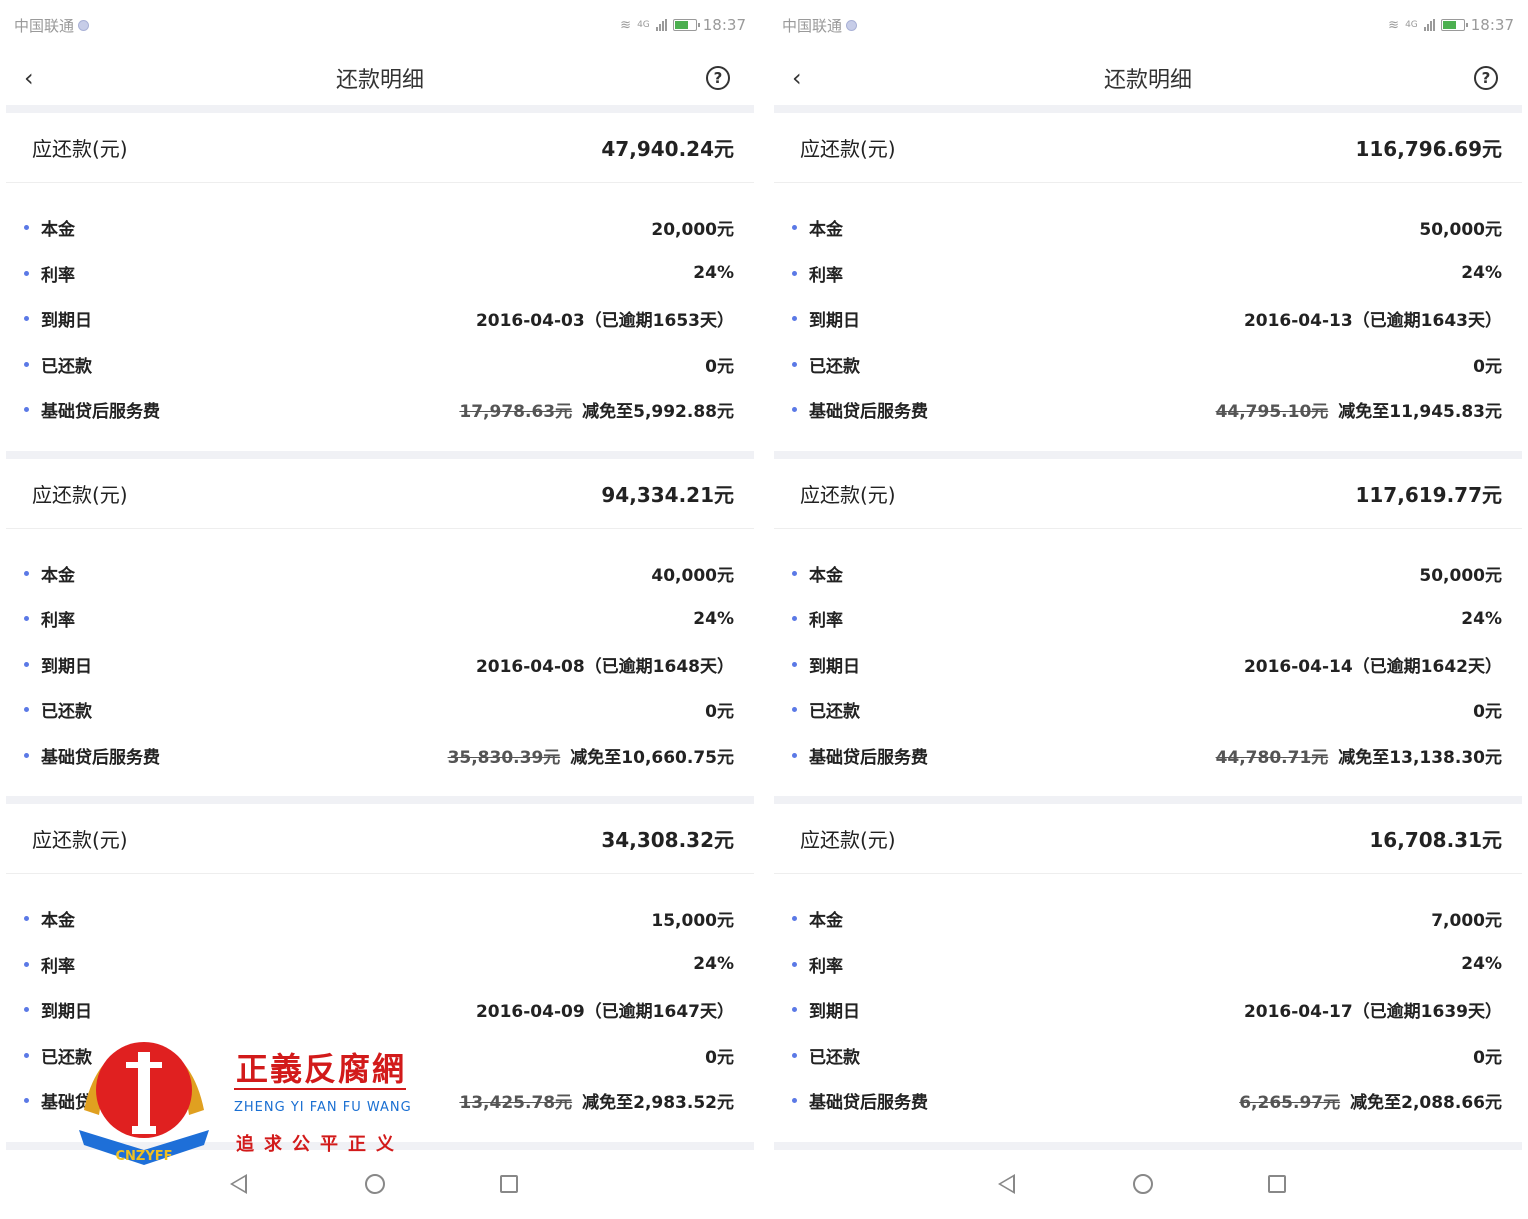 The image size is (1528, 1219). What do you see at coordinates (380, 1010) in the screenshot?
I see `row-due-date: 到期日 2016-04-09（已逾期1647天）` at bounding box center [380, 1010].